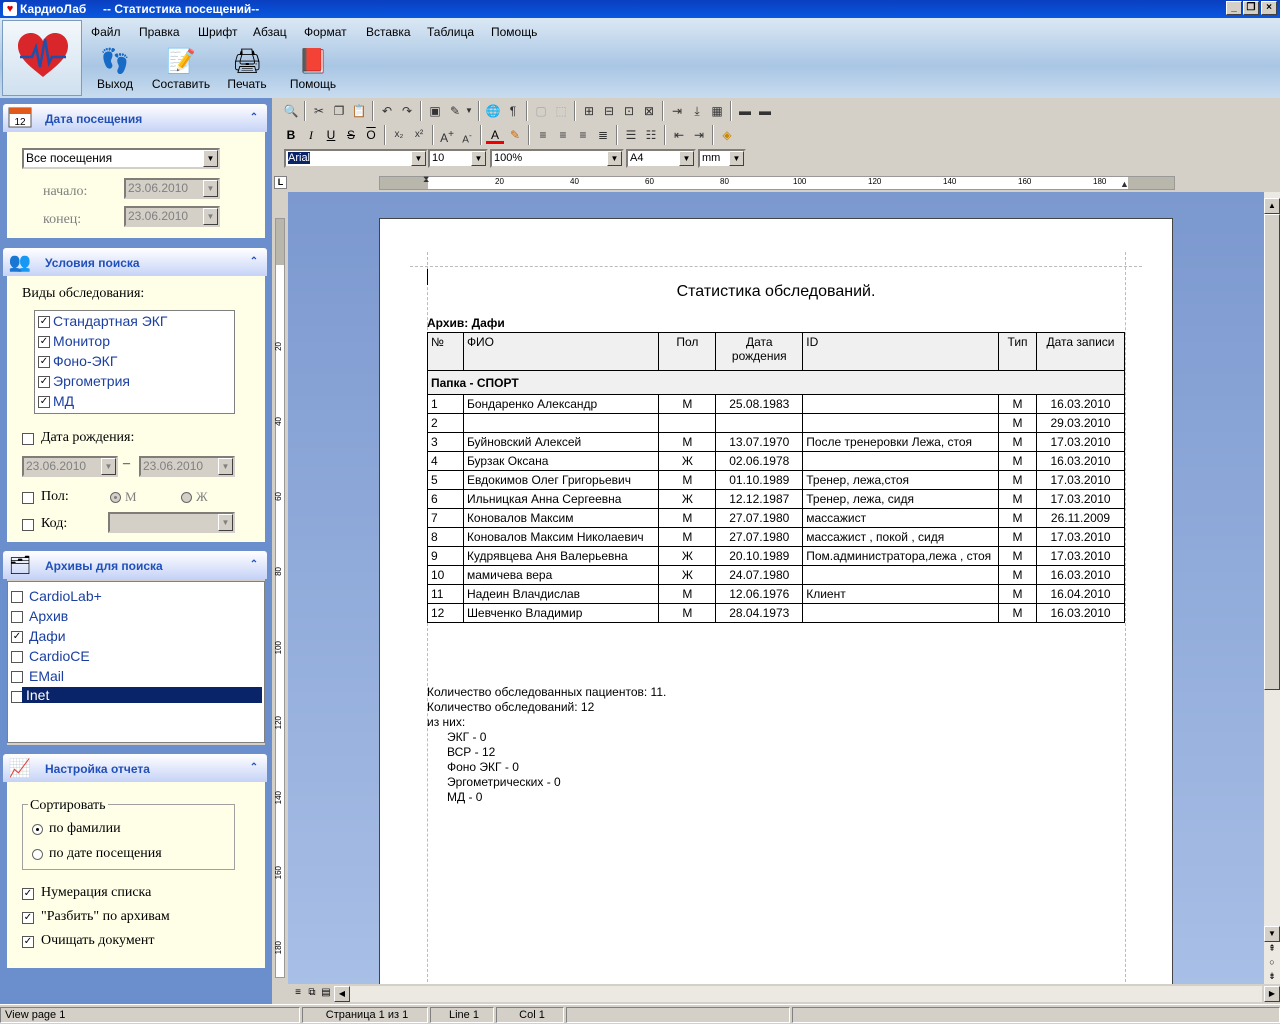 Image resolution: width=1280 pixels, height=1024 pixels. Describe the element at coordinates (493, 111) in the screenshot. I see `hyperlink-icon: 🌐` at that location.